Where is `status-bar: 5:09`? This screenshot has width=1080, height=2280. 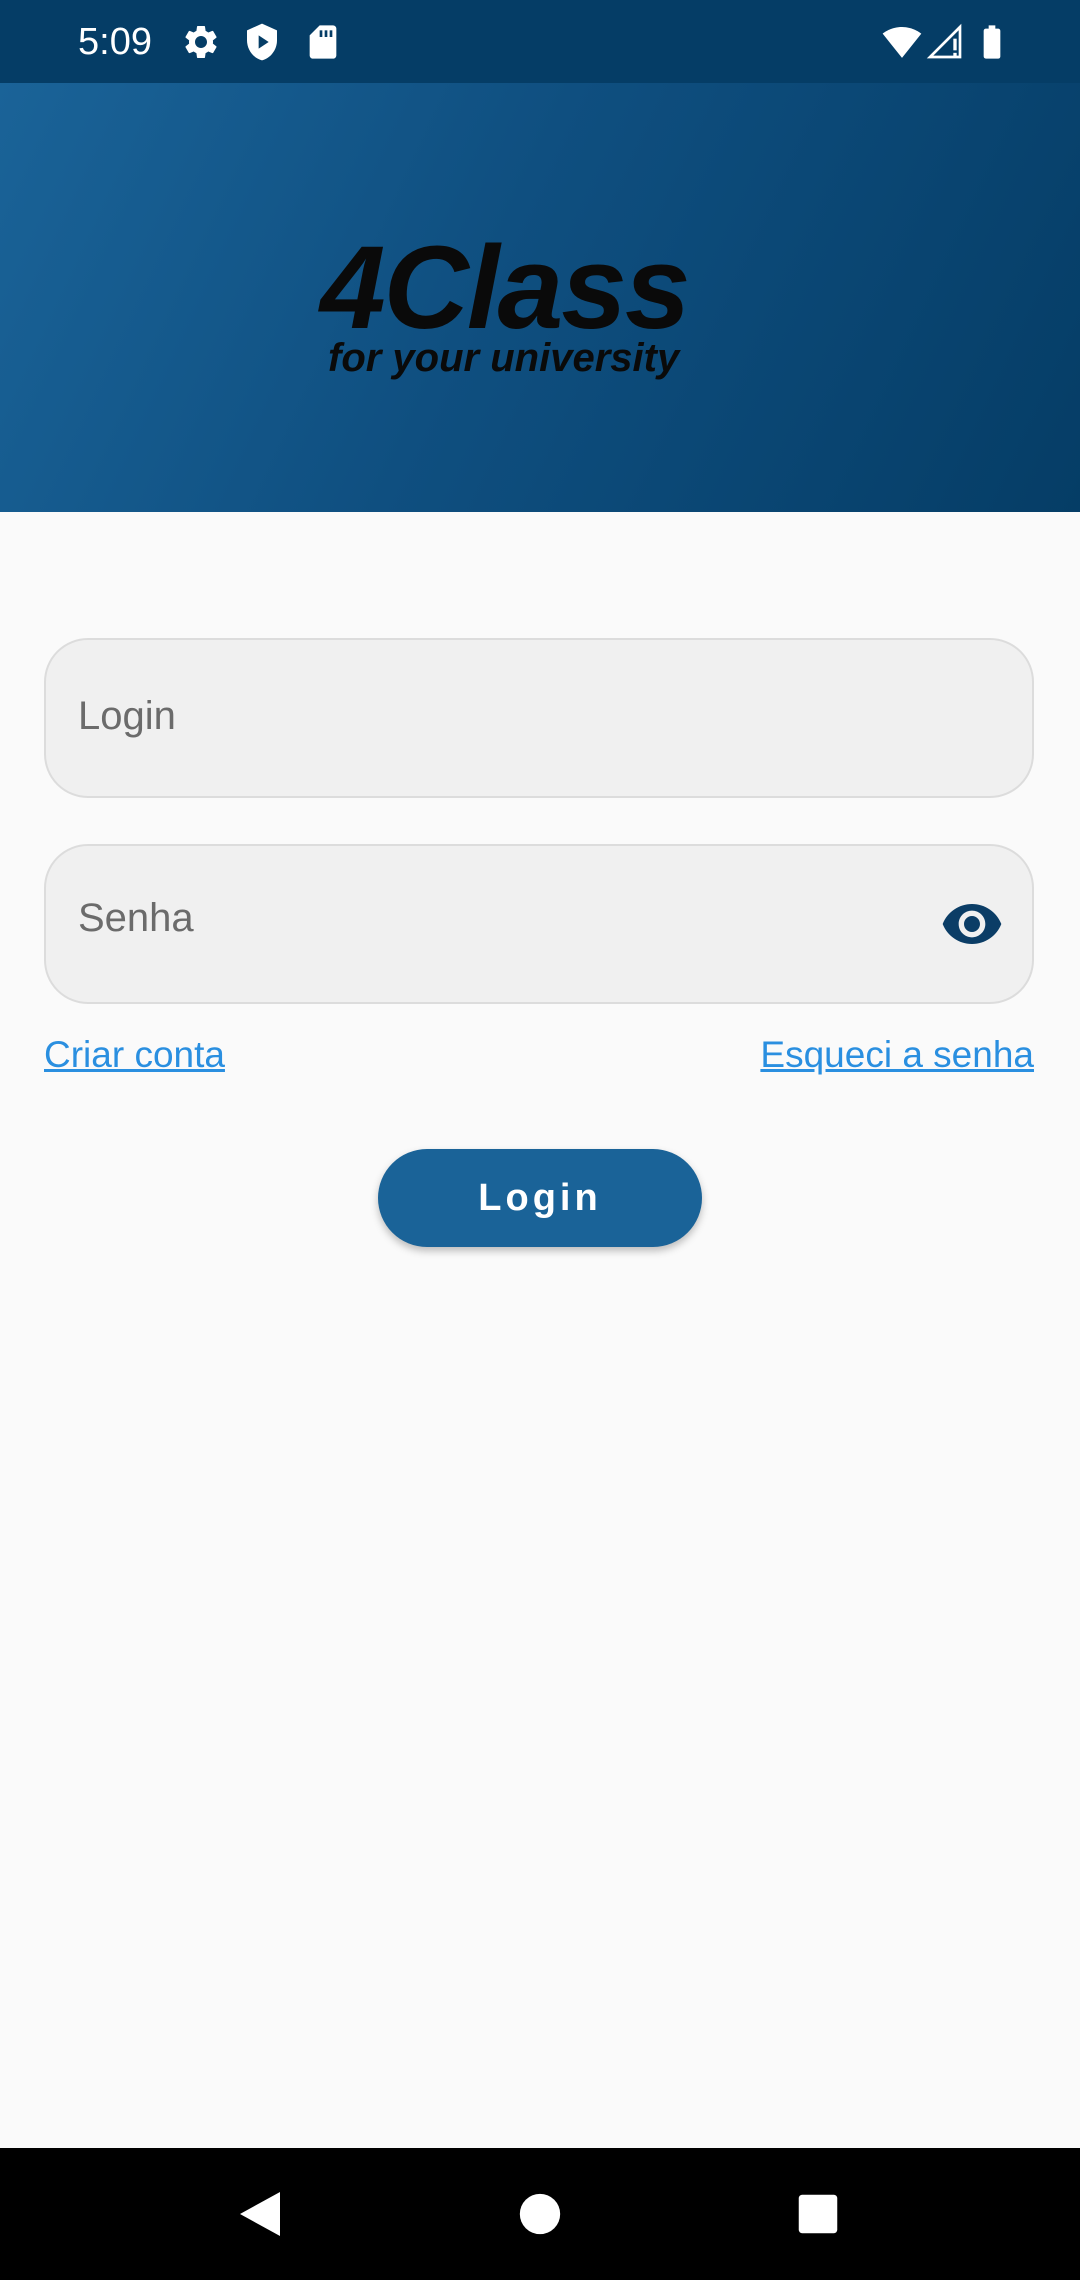
status-bar: 5:09 is located at coordinates (540, 41).